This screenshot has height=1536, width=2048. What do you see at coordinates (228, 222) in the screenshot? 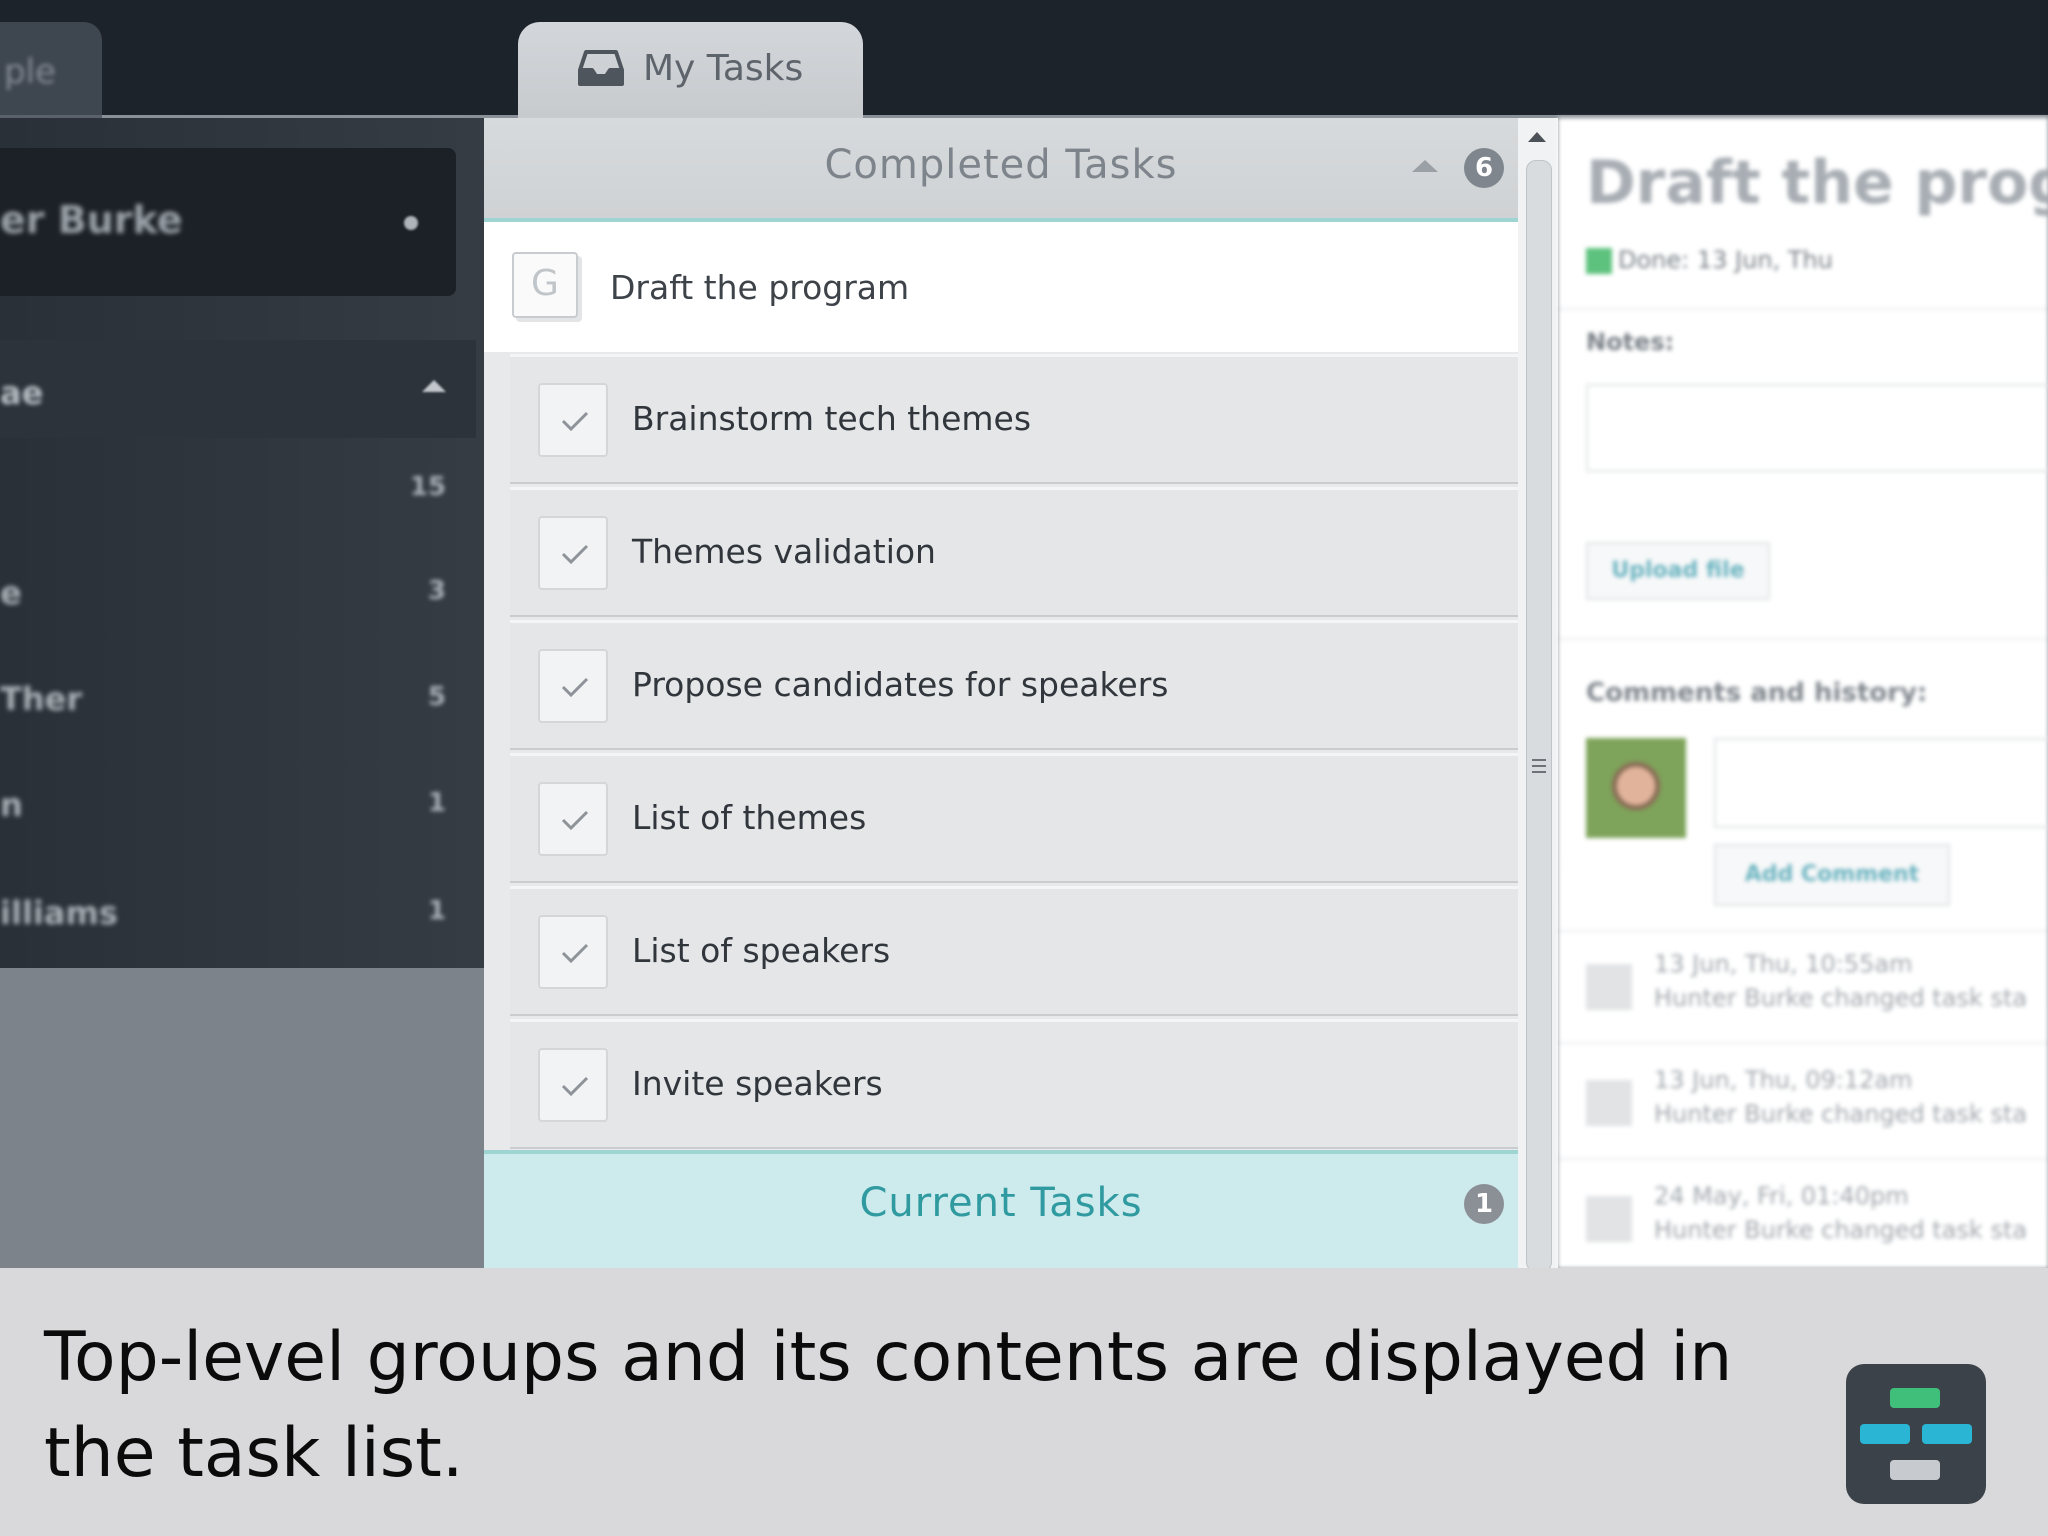
I see `user-selector: er Burke` at bounding box center [228, 222].